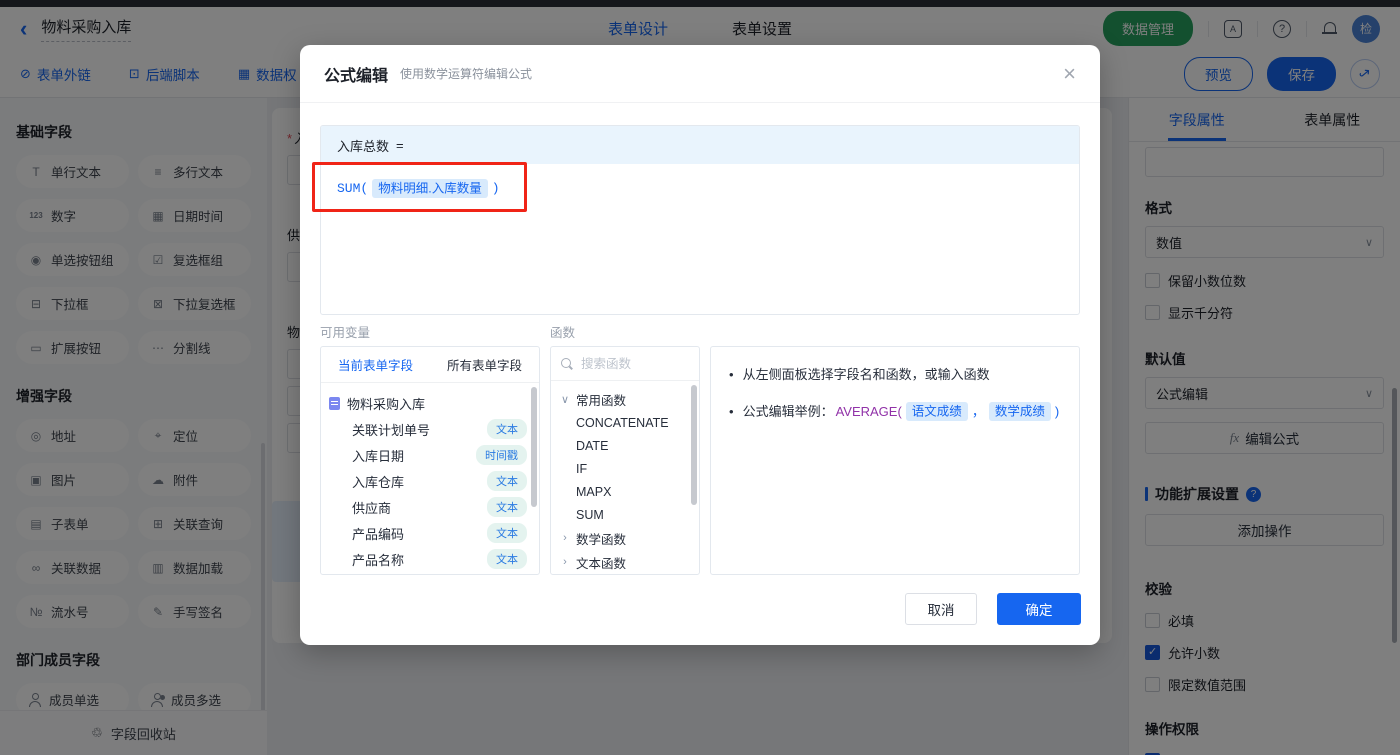 This screenshot has height=755, width=1400. I want to click on example-close-paren: ), so click(1057, 411).